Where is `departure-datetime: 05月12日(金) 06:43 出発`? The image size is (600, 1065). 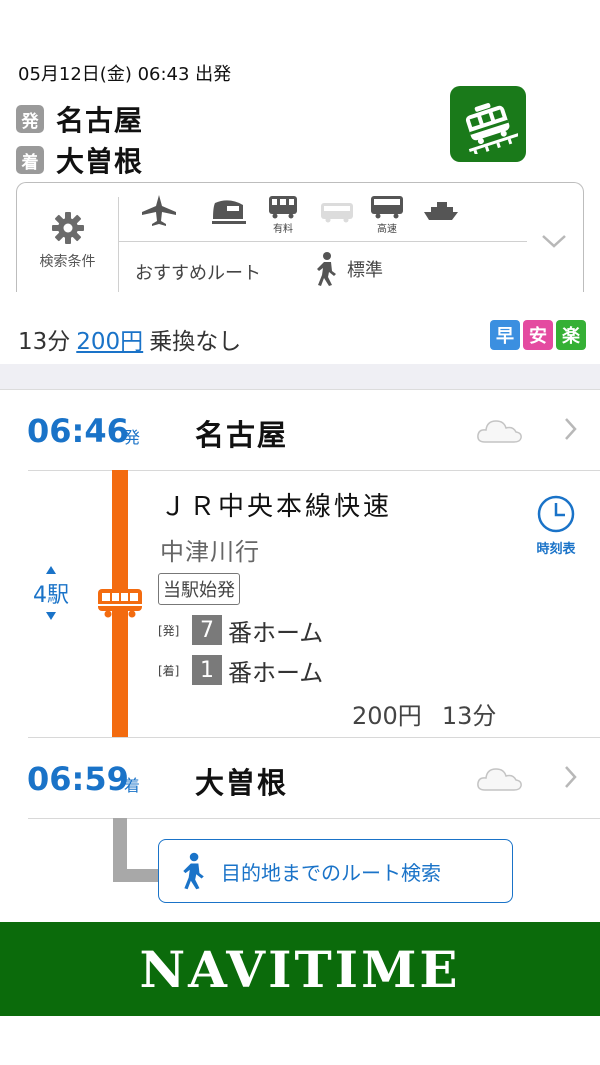 departure-datetime: 05月12日(金) 06:43 出発 is located at coordinates (124, 73).